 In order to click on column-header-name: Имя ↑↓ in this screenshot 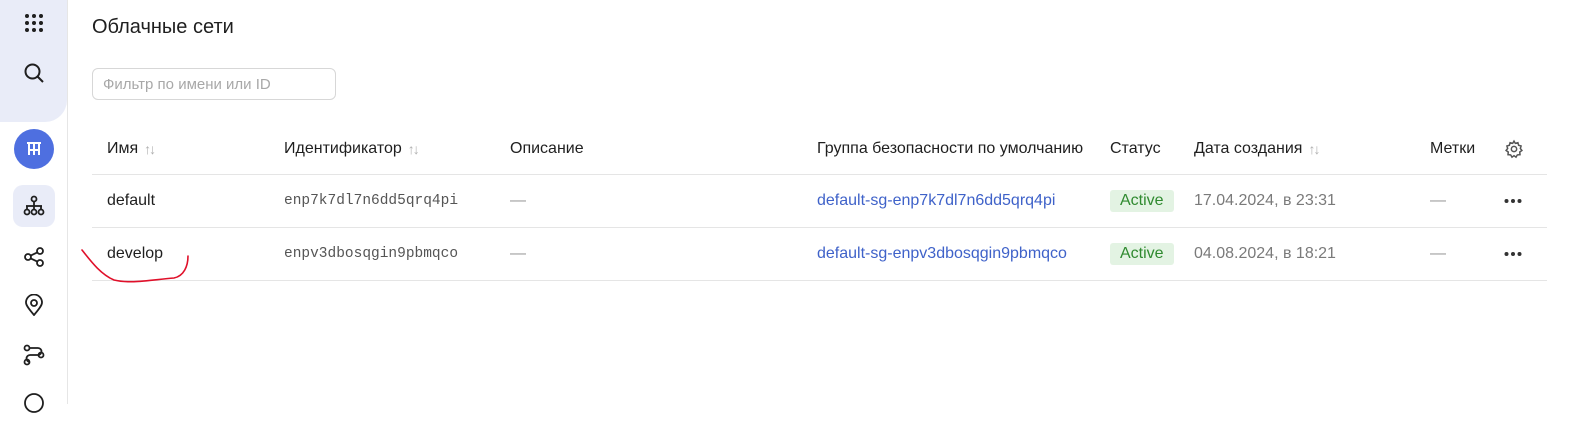, I will do `click(131, 149)`.